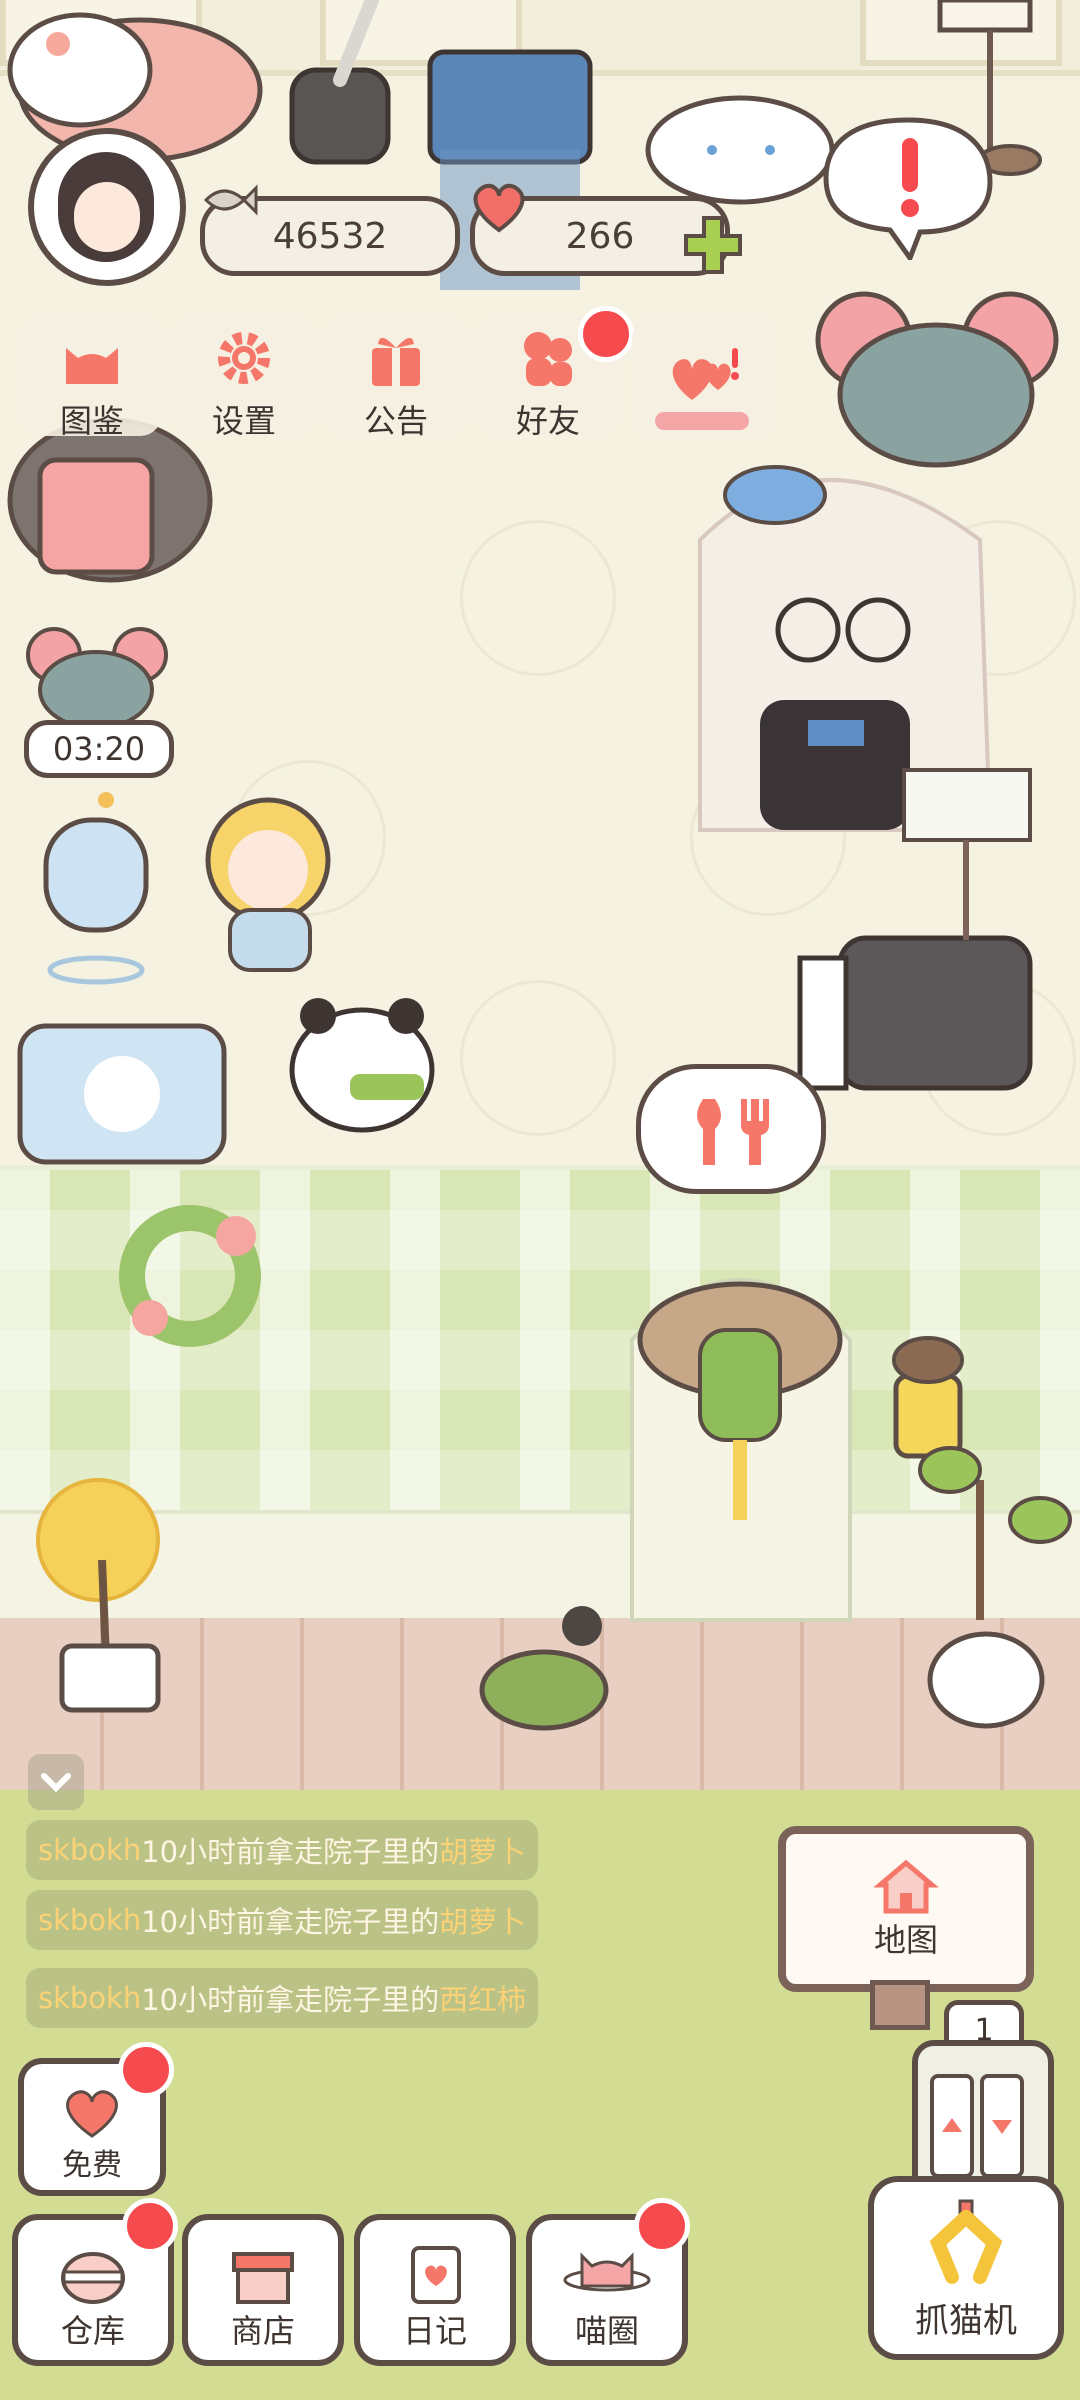  What do you see at coordinates (995, 1587) in the screenshot?
I see `potted-plant-right` at bounding box center [995, 1587].